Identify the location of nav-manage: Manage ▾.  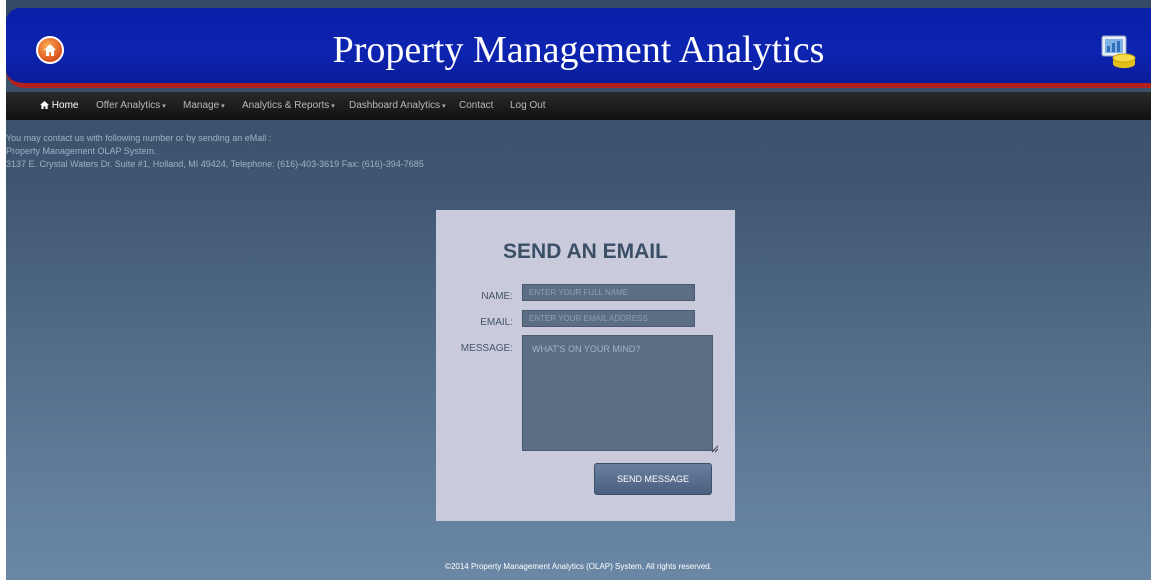
(204, 106).